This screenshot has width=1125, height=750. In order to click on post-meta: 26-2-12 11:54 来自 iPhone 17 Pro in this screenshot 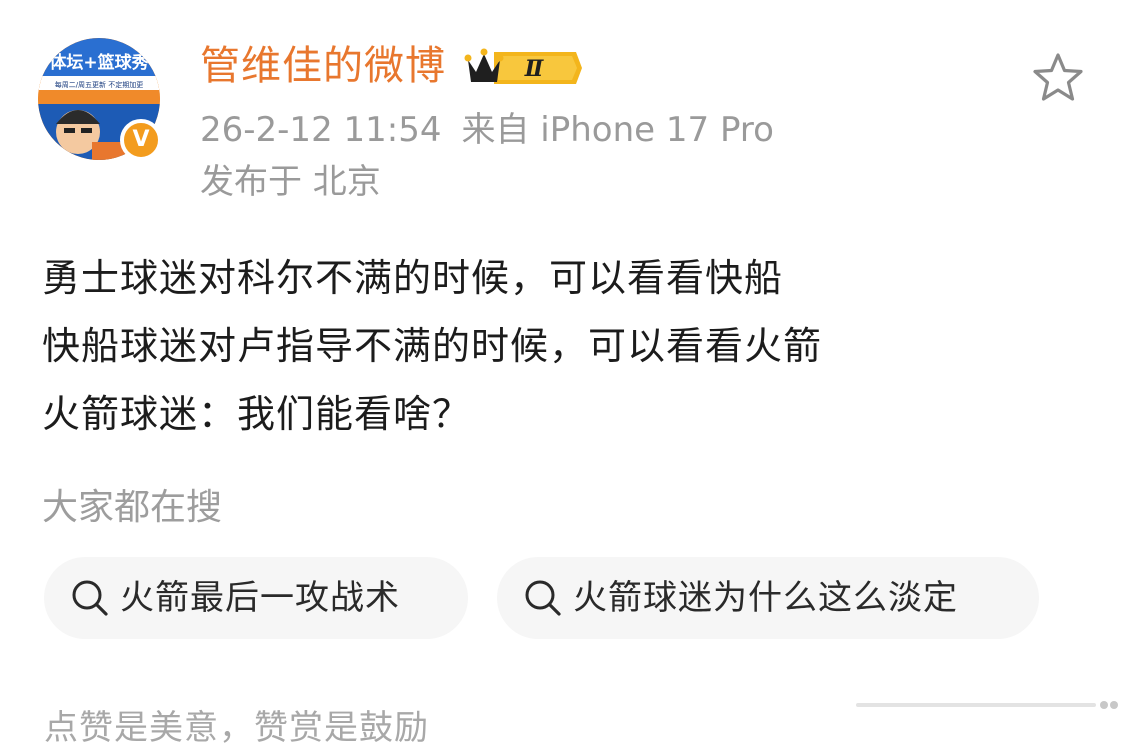, I will do `click(487, 130)`.